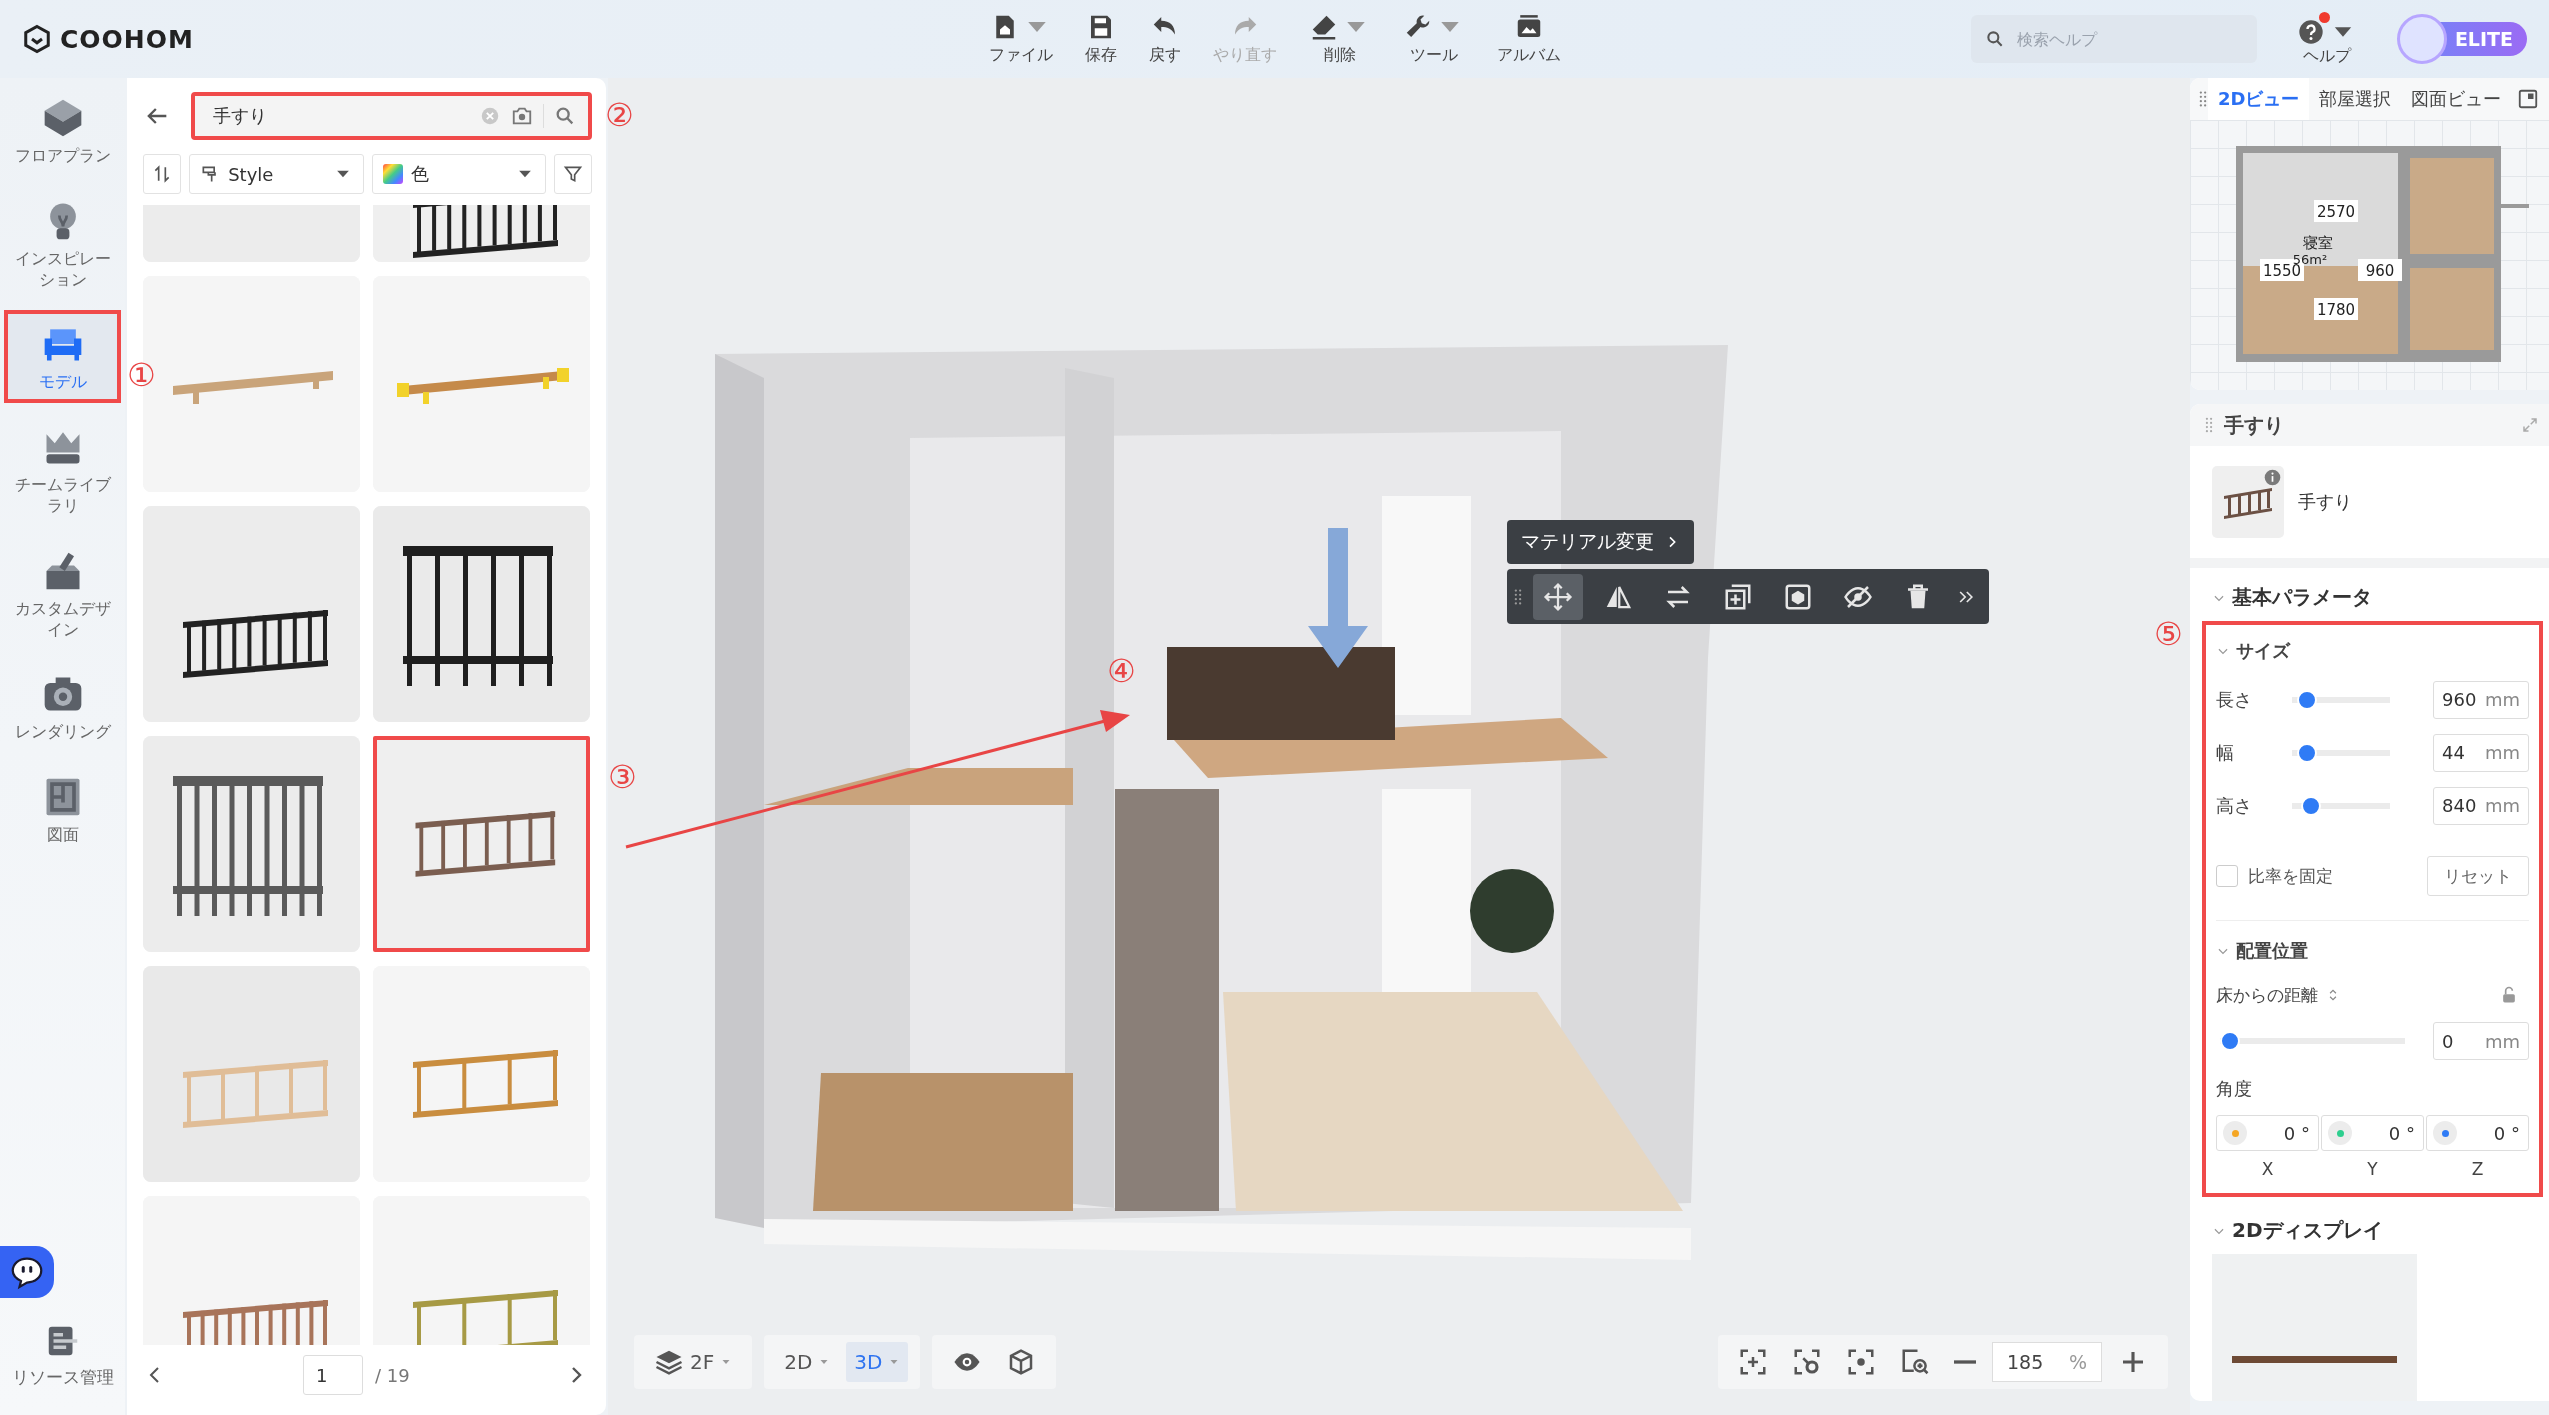 Image resolution: width=2549 pixels, height=1415 pixels. I want to click on page-field: 1, so click(333, 1375).